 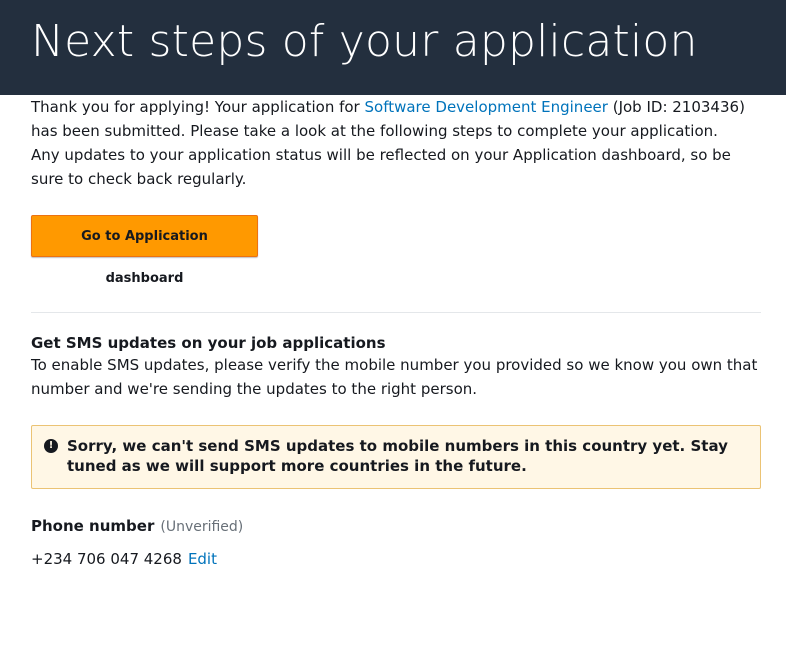 What do you see at coordinates (51, 446) in the screenshot?
I see `warning-icon: !` at bounding box center [51, 446].